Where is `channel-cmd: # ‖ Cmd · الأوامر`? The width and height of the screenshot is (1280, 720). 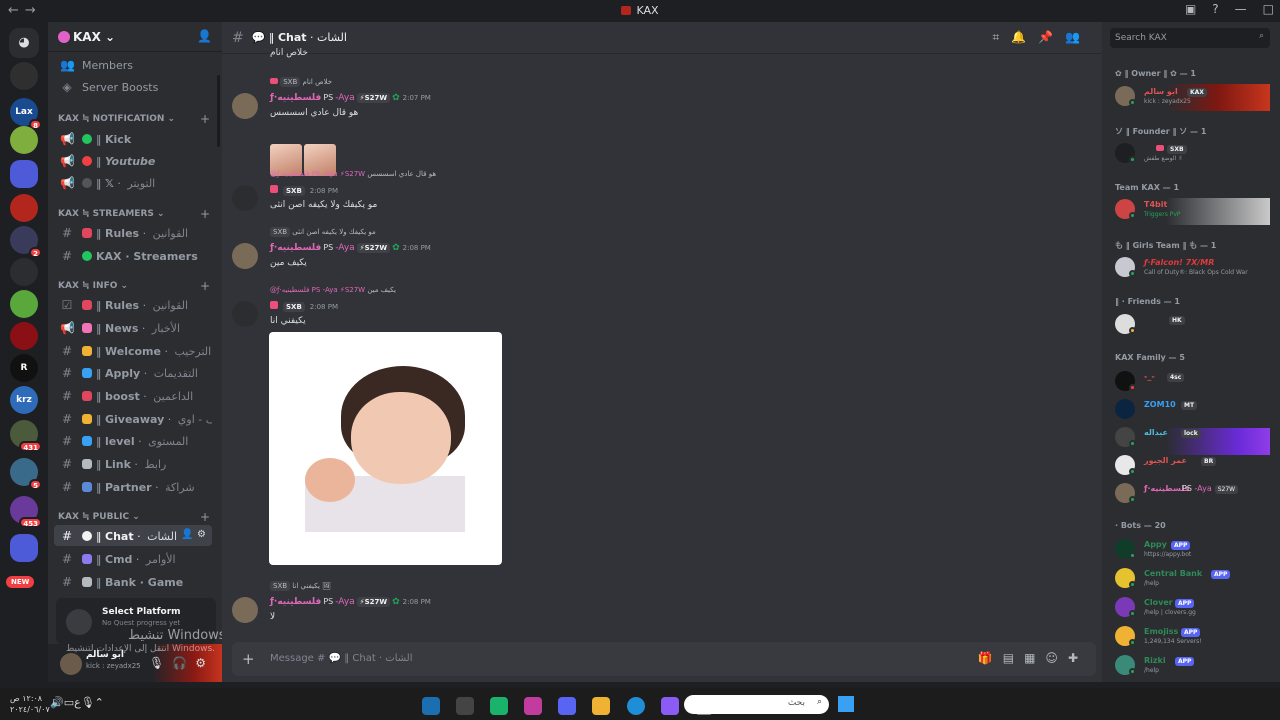 channel-cmd: # ‖ Cmd · الأوامر is located at coordinates (133, 558).